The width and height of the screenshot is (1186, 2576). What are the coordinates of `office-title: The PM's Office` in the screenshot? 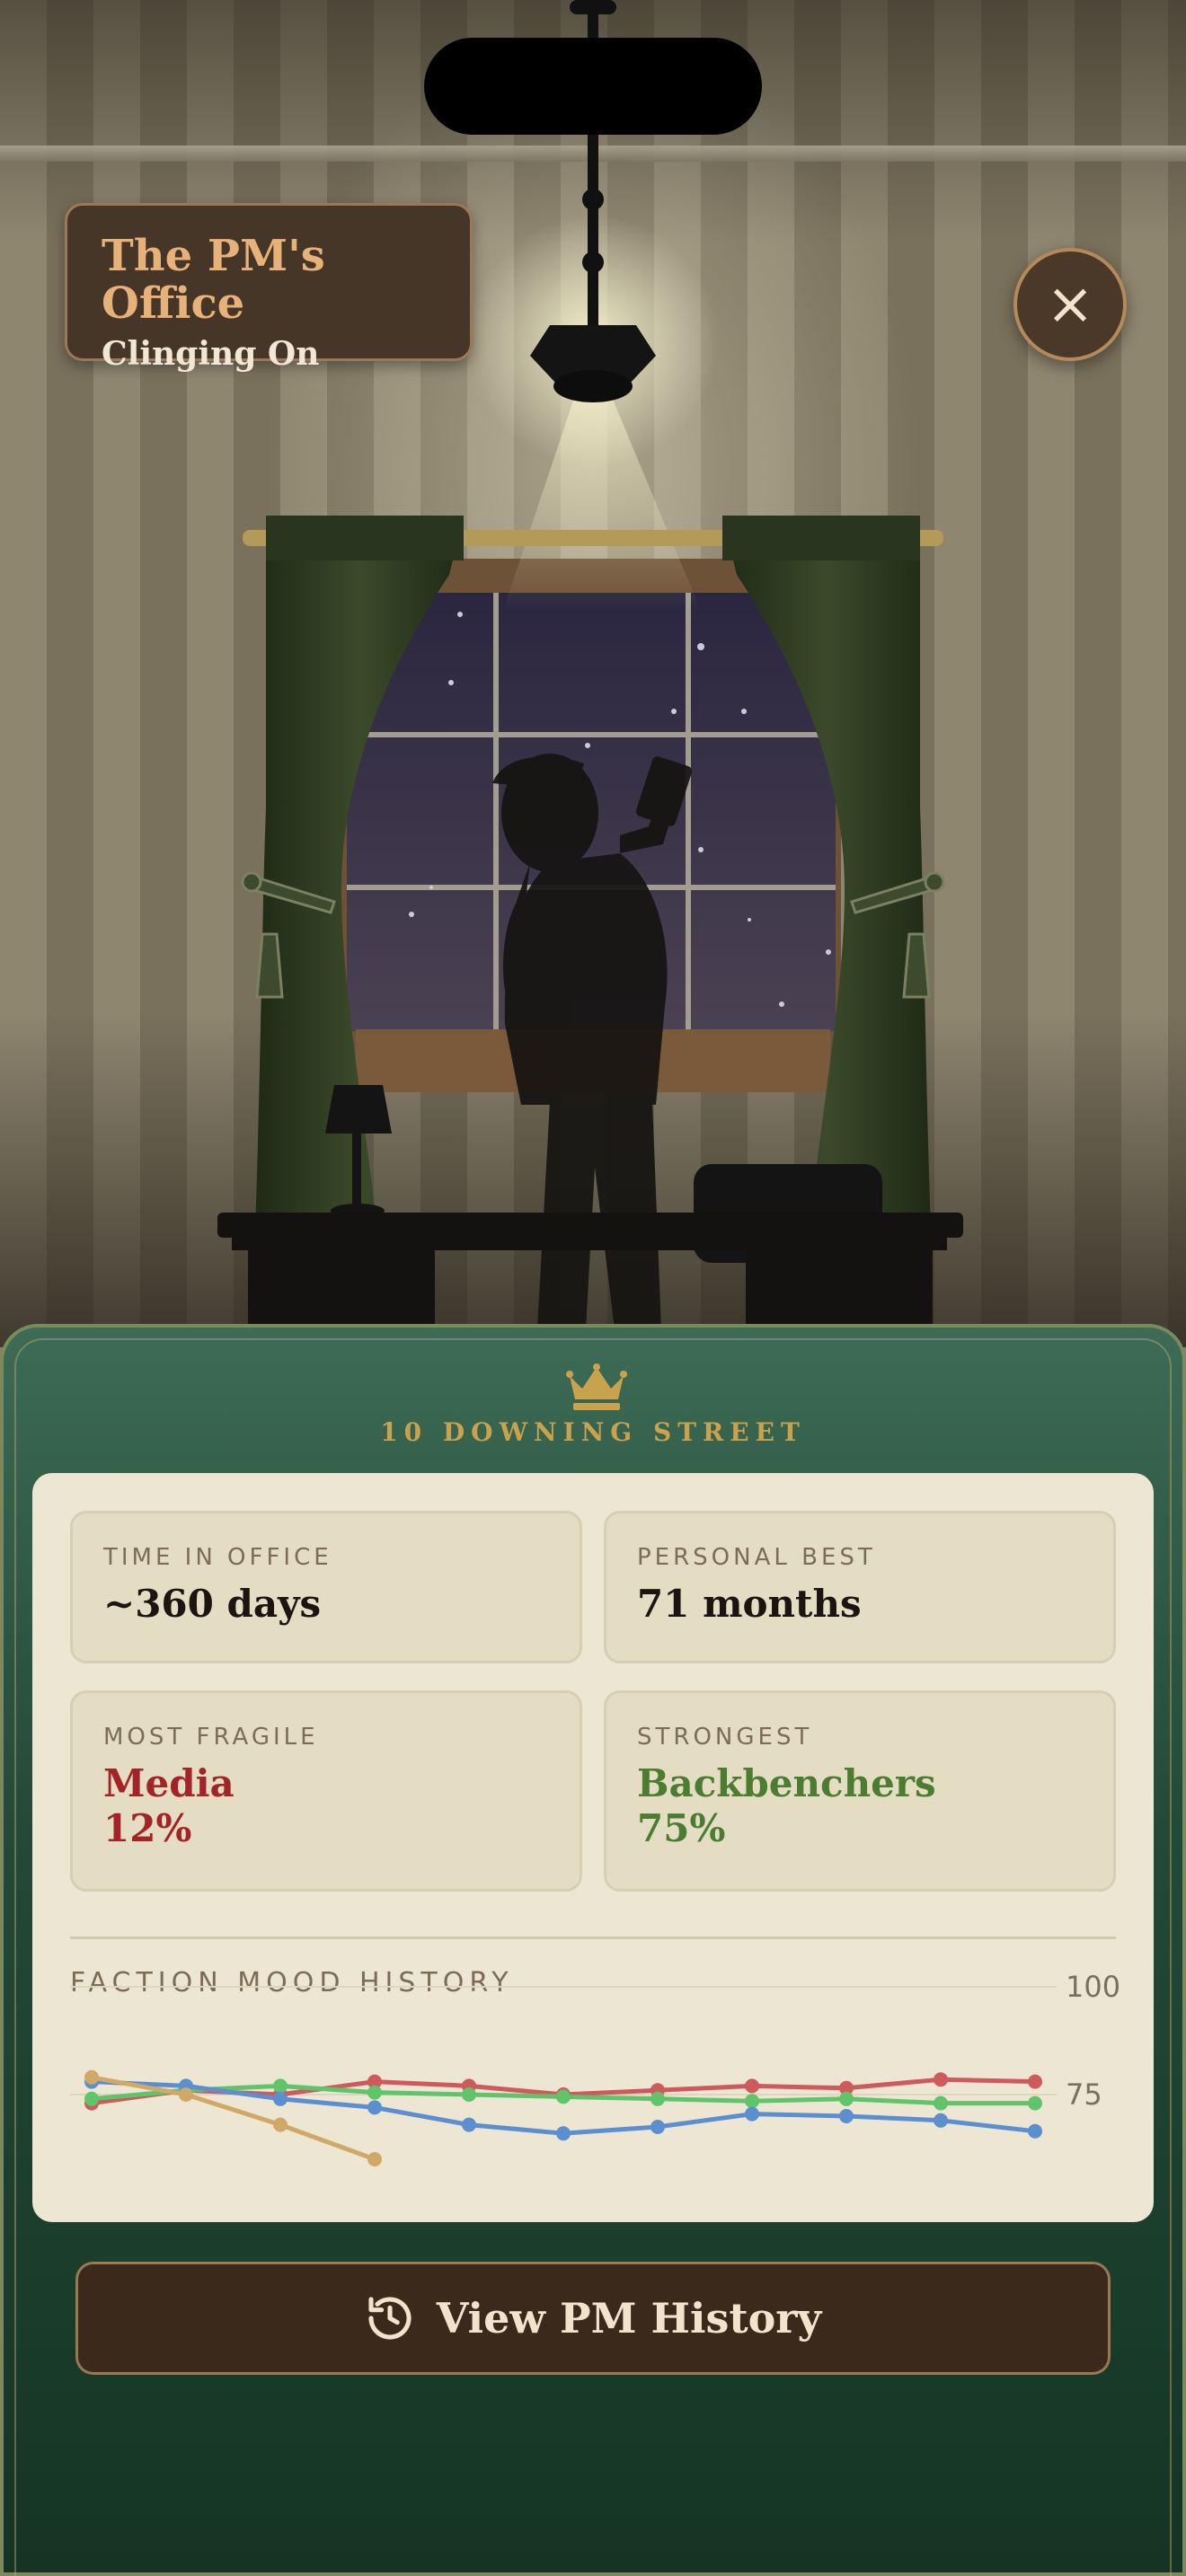 It's located at (213, 280).